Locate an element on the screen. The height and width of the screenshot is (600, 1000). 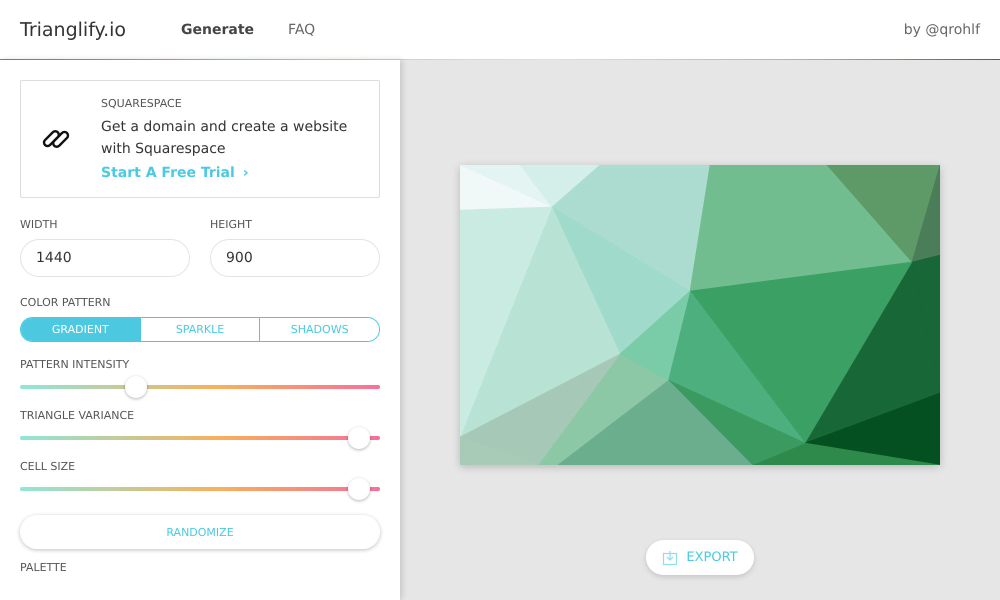
field-label: HEIGHT is located at coordinates (231, 224).